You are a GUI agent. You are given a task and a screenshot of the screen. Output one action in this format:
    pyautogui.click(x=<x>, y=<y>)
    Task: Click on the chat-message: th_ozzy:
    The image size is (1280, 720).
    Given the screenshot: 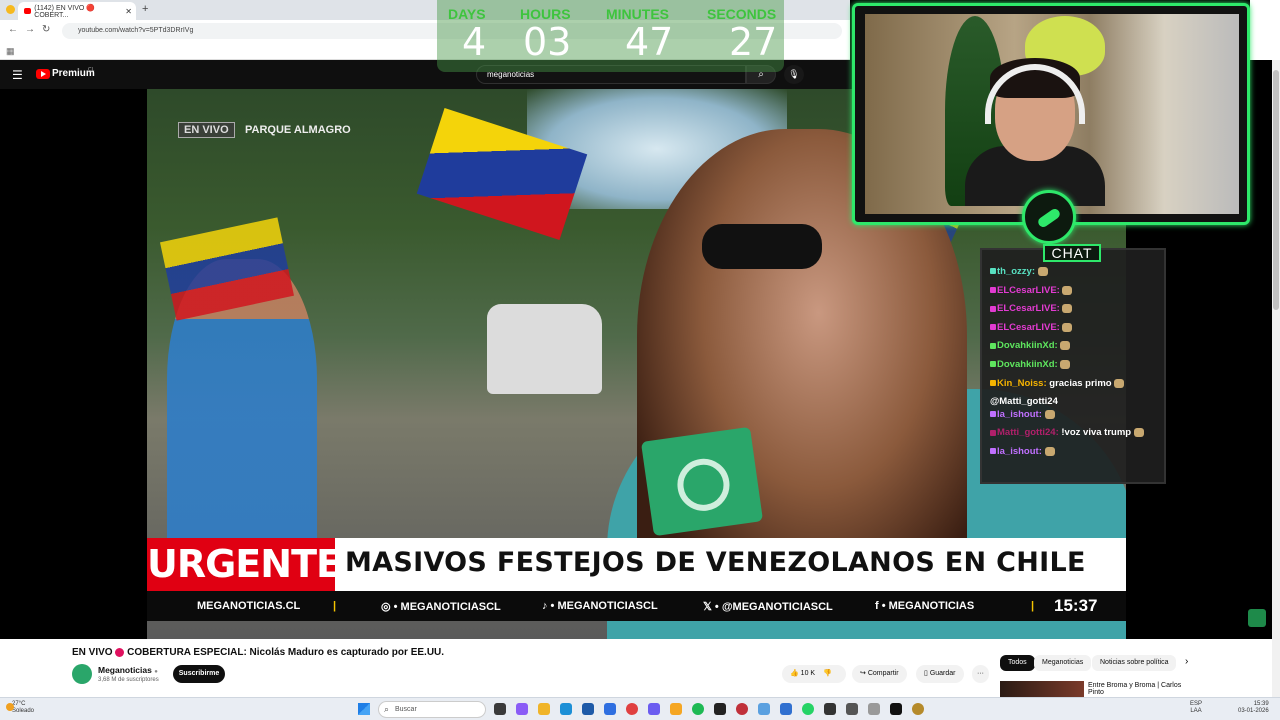 What is the action you would take?
    pyautogui.click(x=1077, y=272)
    